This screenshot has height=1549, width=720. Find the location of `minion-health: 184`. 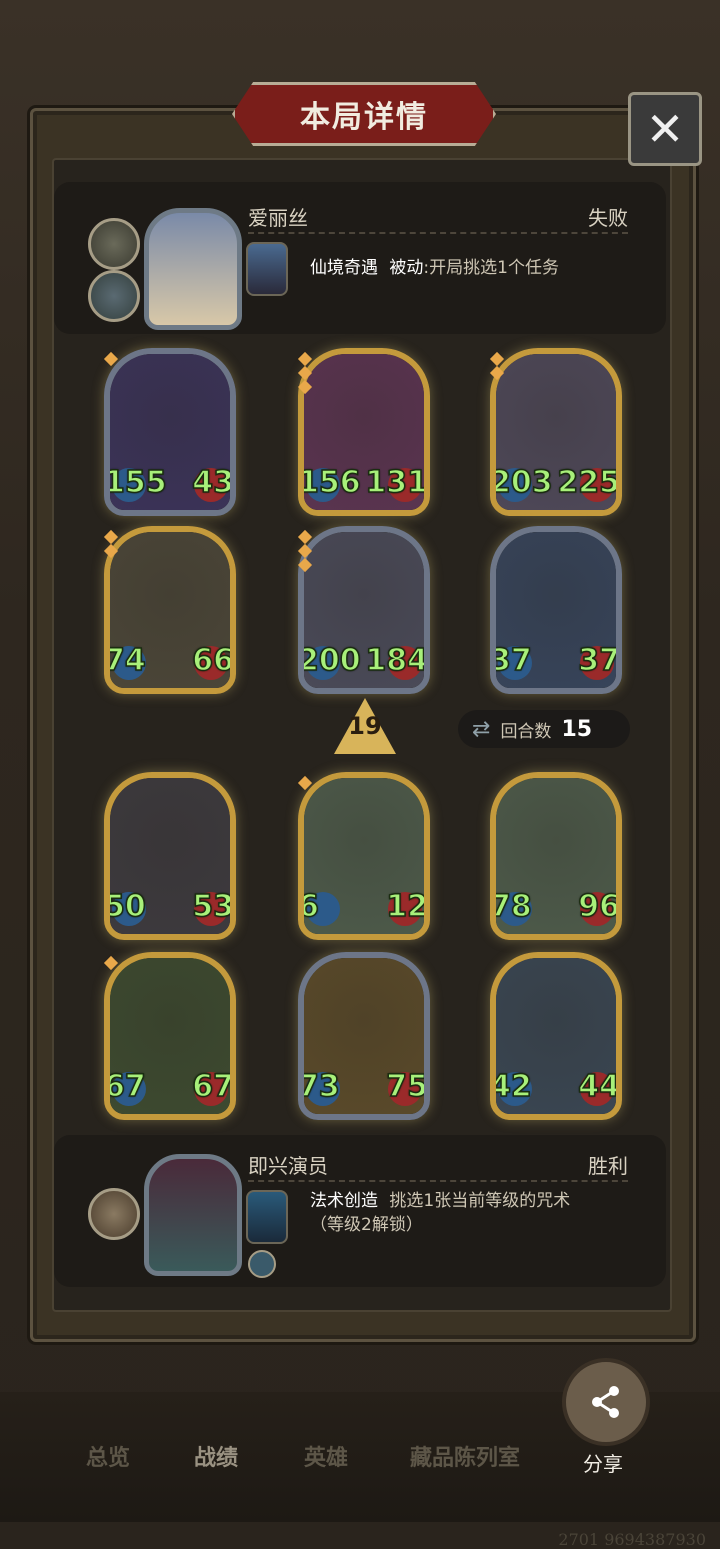

minion-health: 184 is located at coordinates (396, 660).